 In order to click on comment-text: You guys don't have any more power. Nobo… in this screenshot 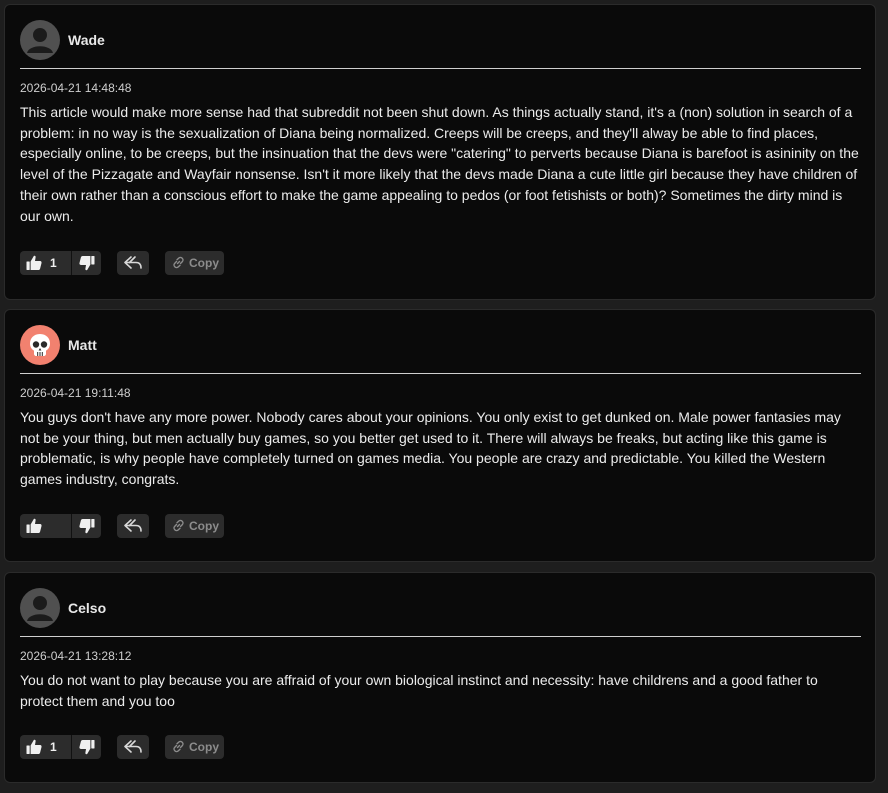, I will do `click(430, 448)`.